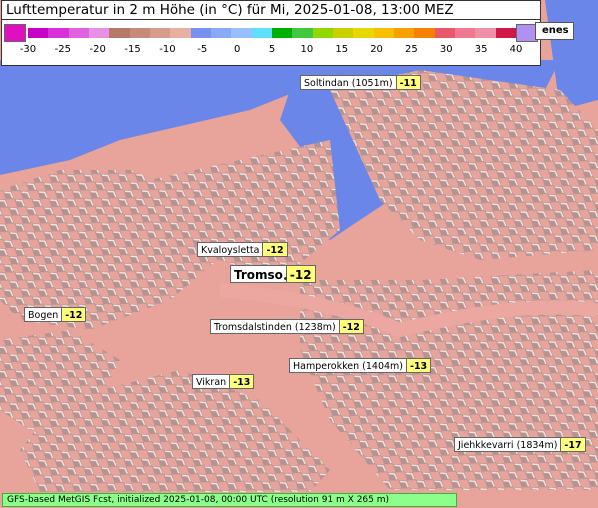  What do you see at coordinates (275, 326) in the screenshot?
I see `place-name: Tromsdalstinden (1238m)` at bounding box center [275, 326].